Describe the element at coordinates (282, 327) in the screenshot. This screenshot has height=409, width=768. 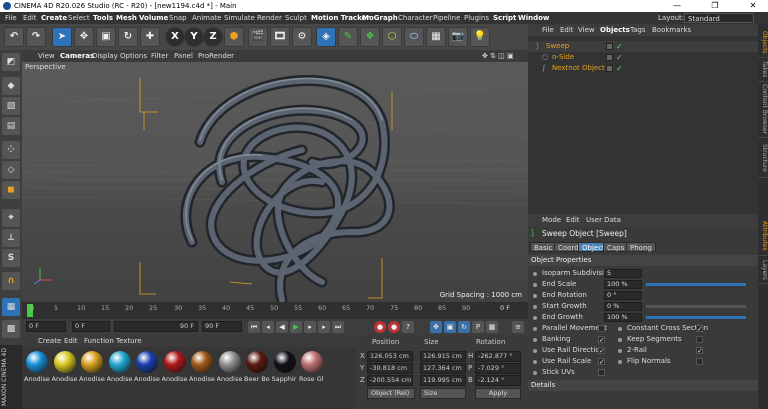
I see `prev-frame-icon: ◀` at that location.